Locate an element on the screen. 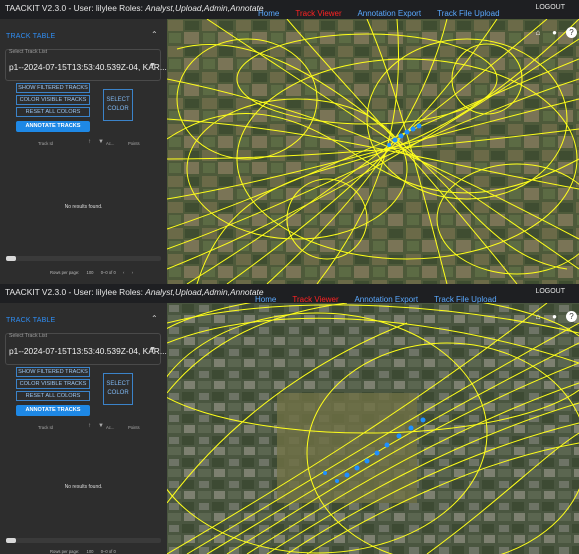  next-page-icon: › is located at coordinates (132, 272).